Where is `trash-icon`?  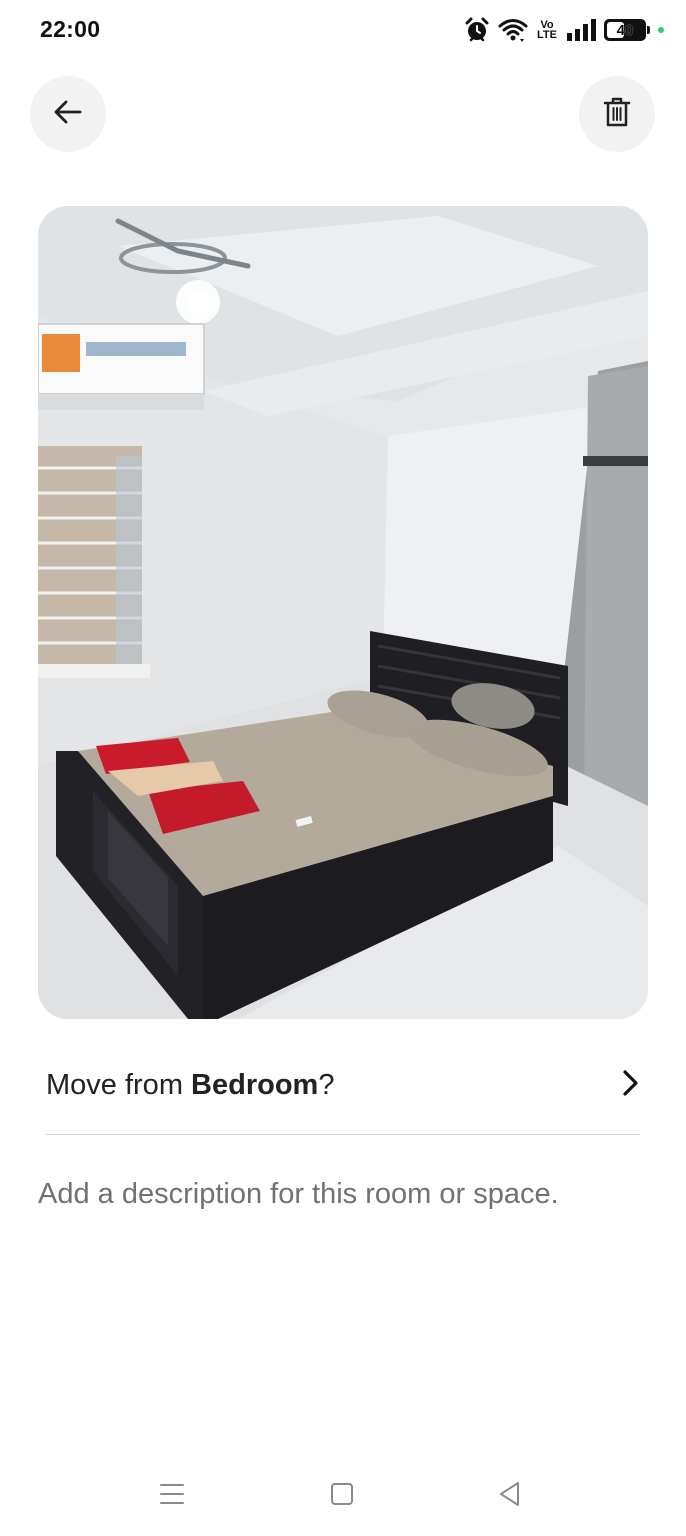 trash-icon is located at coordinates (617, 114).